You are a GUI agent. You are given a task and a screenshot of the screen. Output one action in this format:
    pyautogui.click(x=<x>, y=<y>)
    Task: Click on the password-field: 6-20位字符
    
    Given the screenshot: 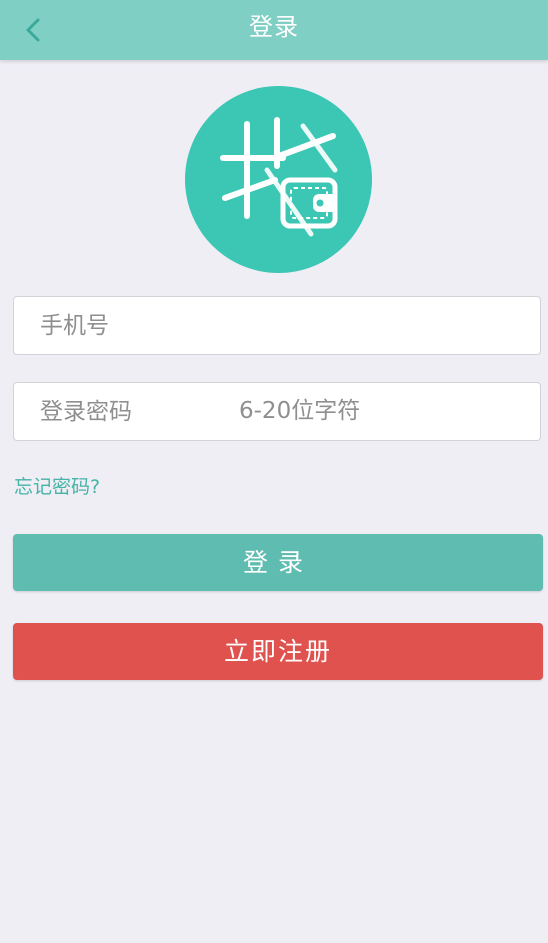 What is the action you would take?
    pyautogui.click(x=277, y=411)
    